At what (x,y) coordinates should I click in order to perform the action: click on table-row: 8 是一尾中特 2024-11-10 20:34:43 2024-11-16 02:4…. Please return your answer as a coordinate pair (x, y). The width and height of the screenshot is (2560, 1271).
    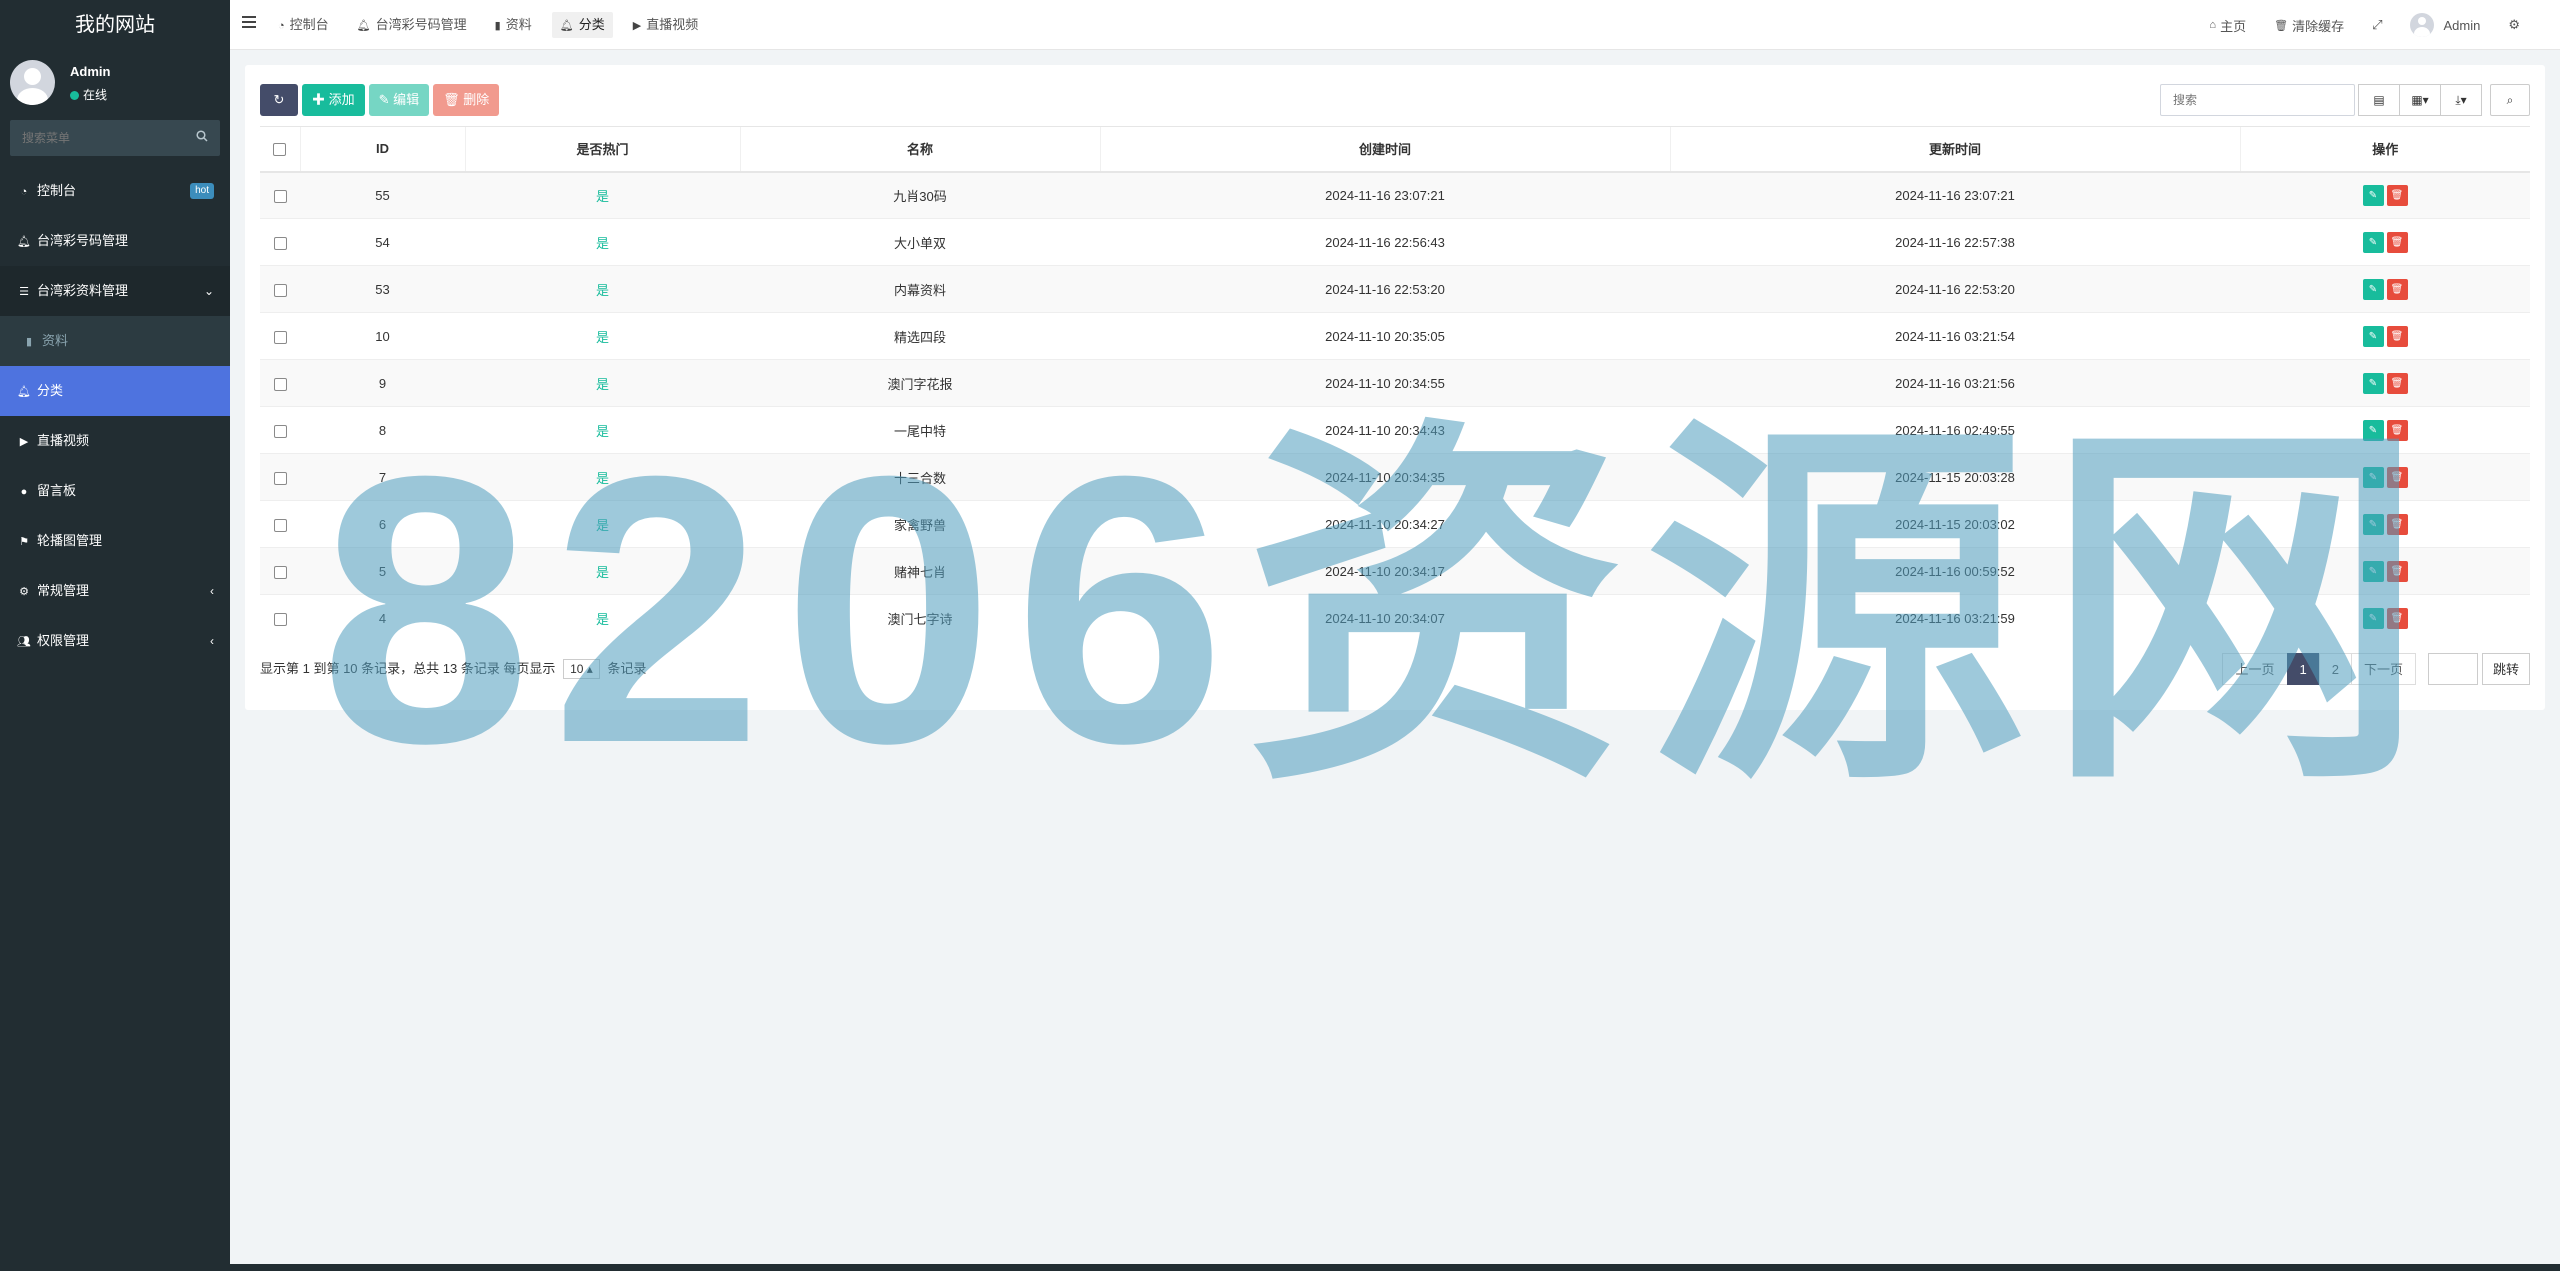
    Looking at the image, I should click on (1395, 430).